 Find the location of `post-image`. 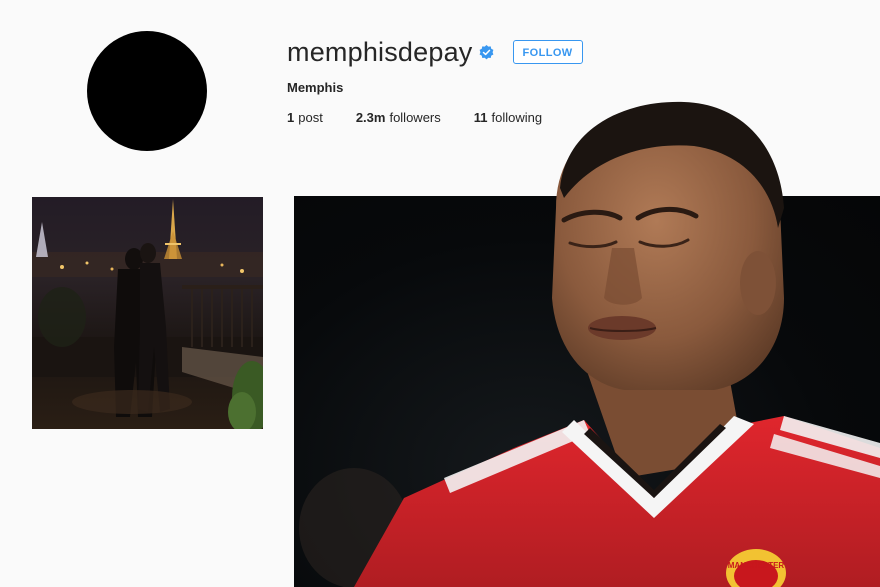

post-image is located at coordinates (147, 314).